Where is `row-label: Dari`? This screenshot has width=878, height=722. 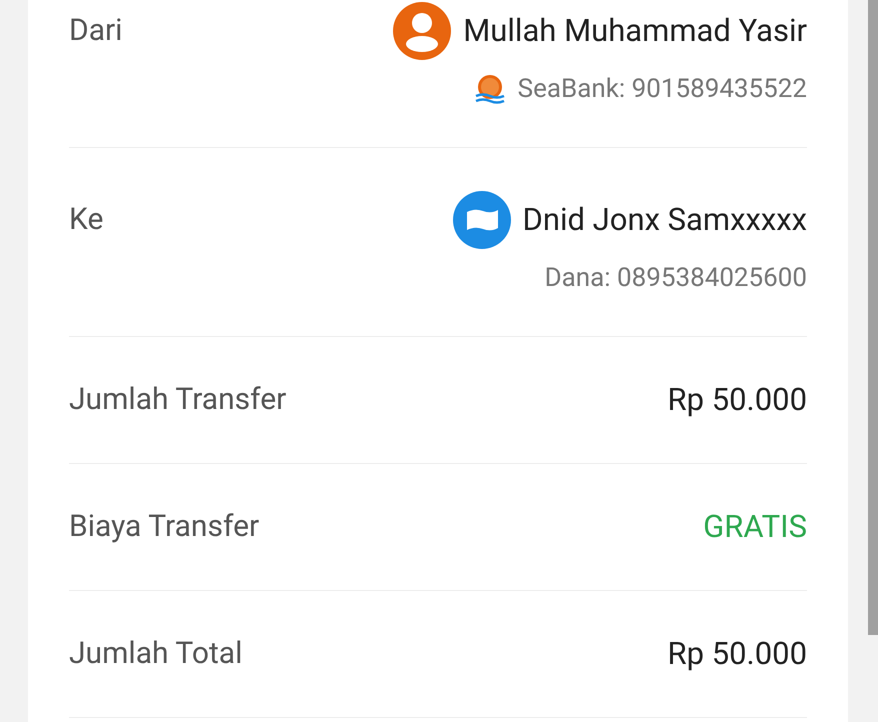 row-label: Dari is located at coordinates (95, 31).